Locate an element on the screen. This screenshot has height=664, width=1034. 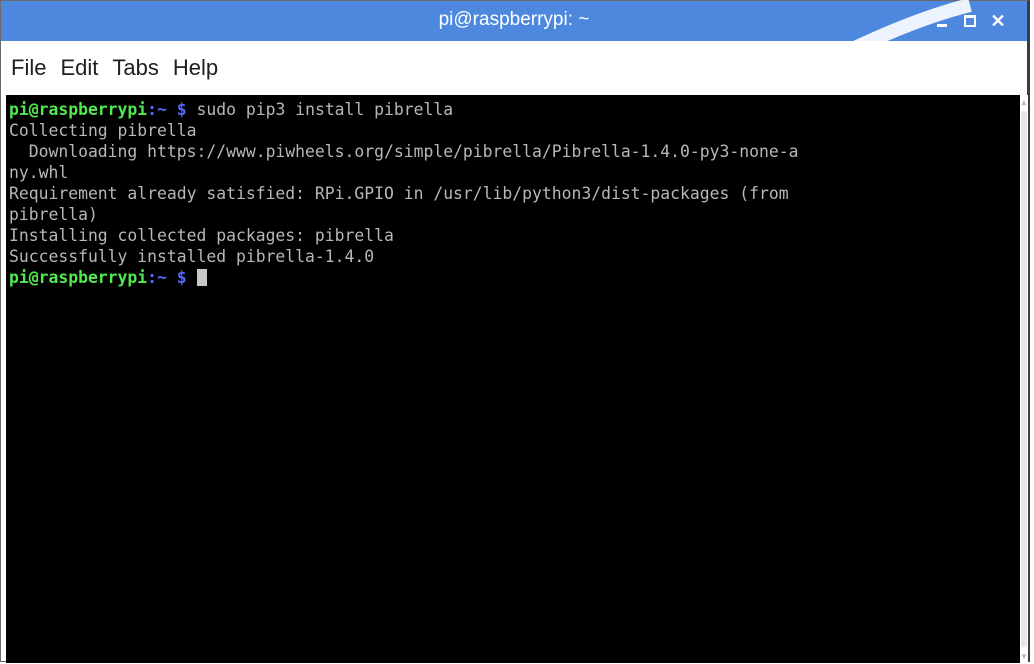
output-line: Installing collected packages: pibrella is located at coordinates (201, 235).